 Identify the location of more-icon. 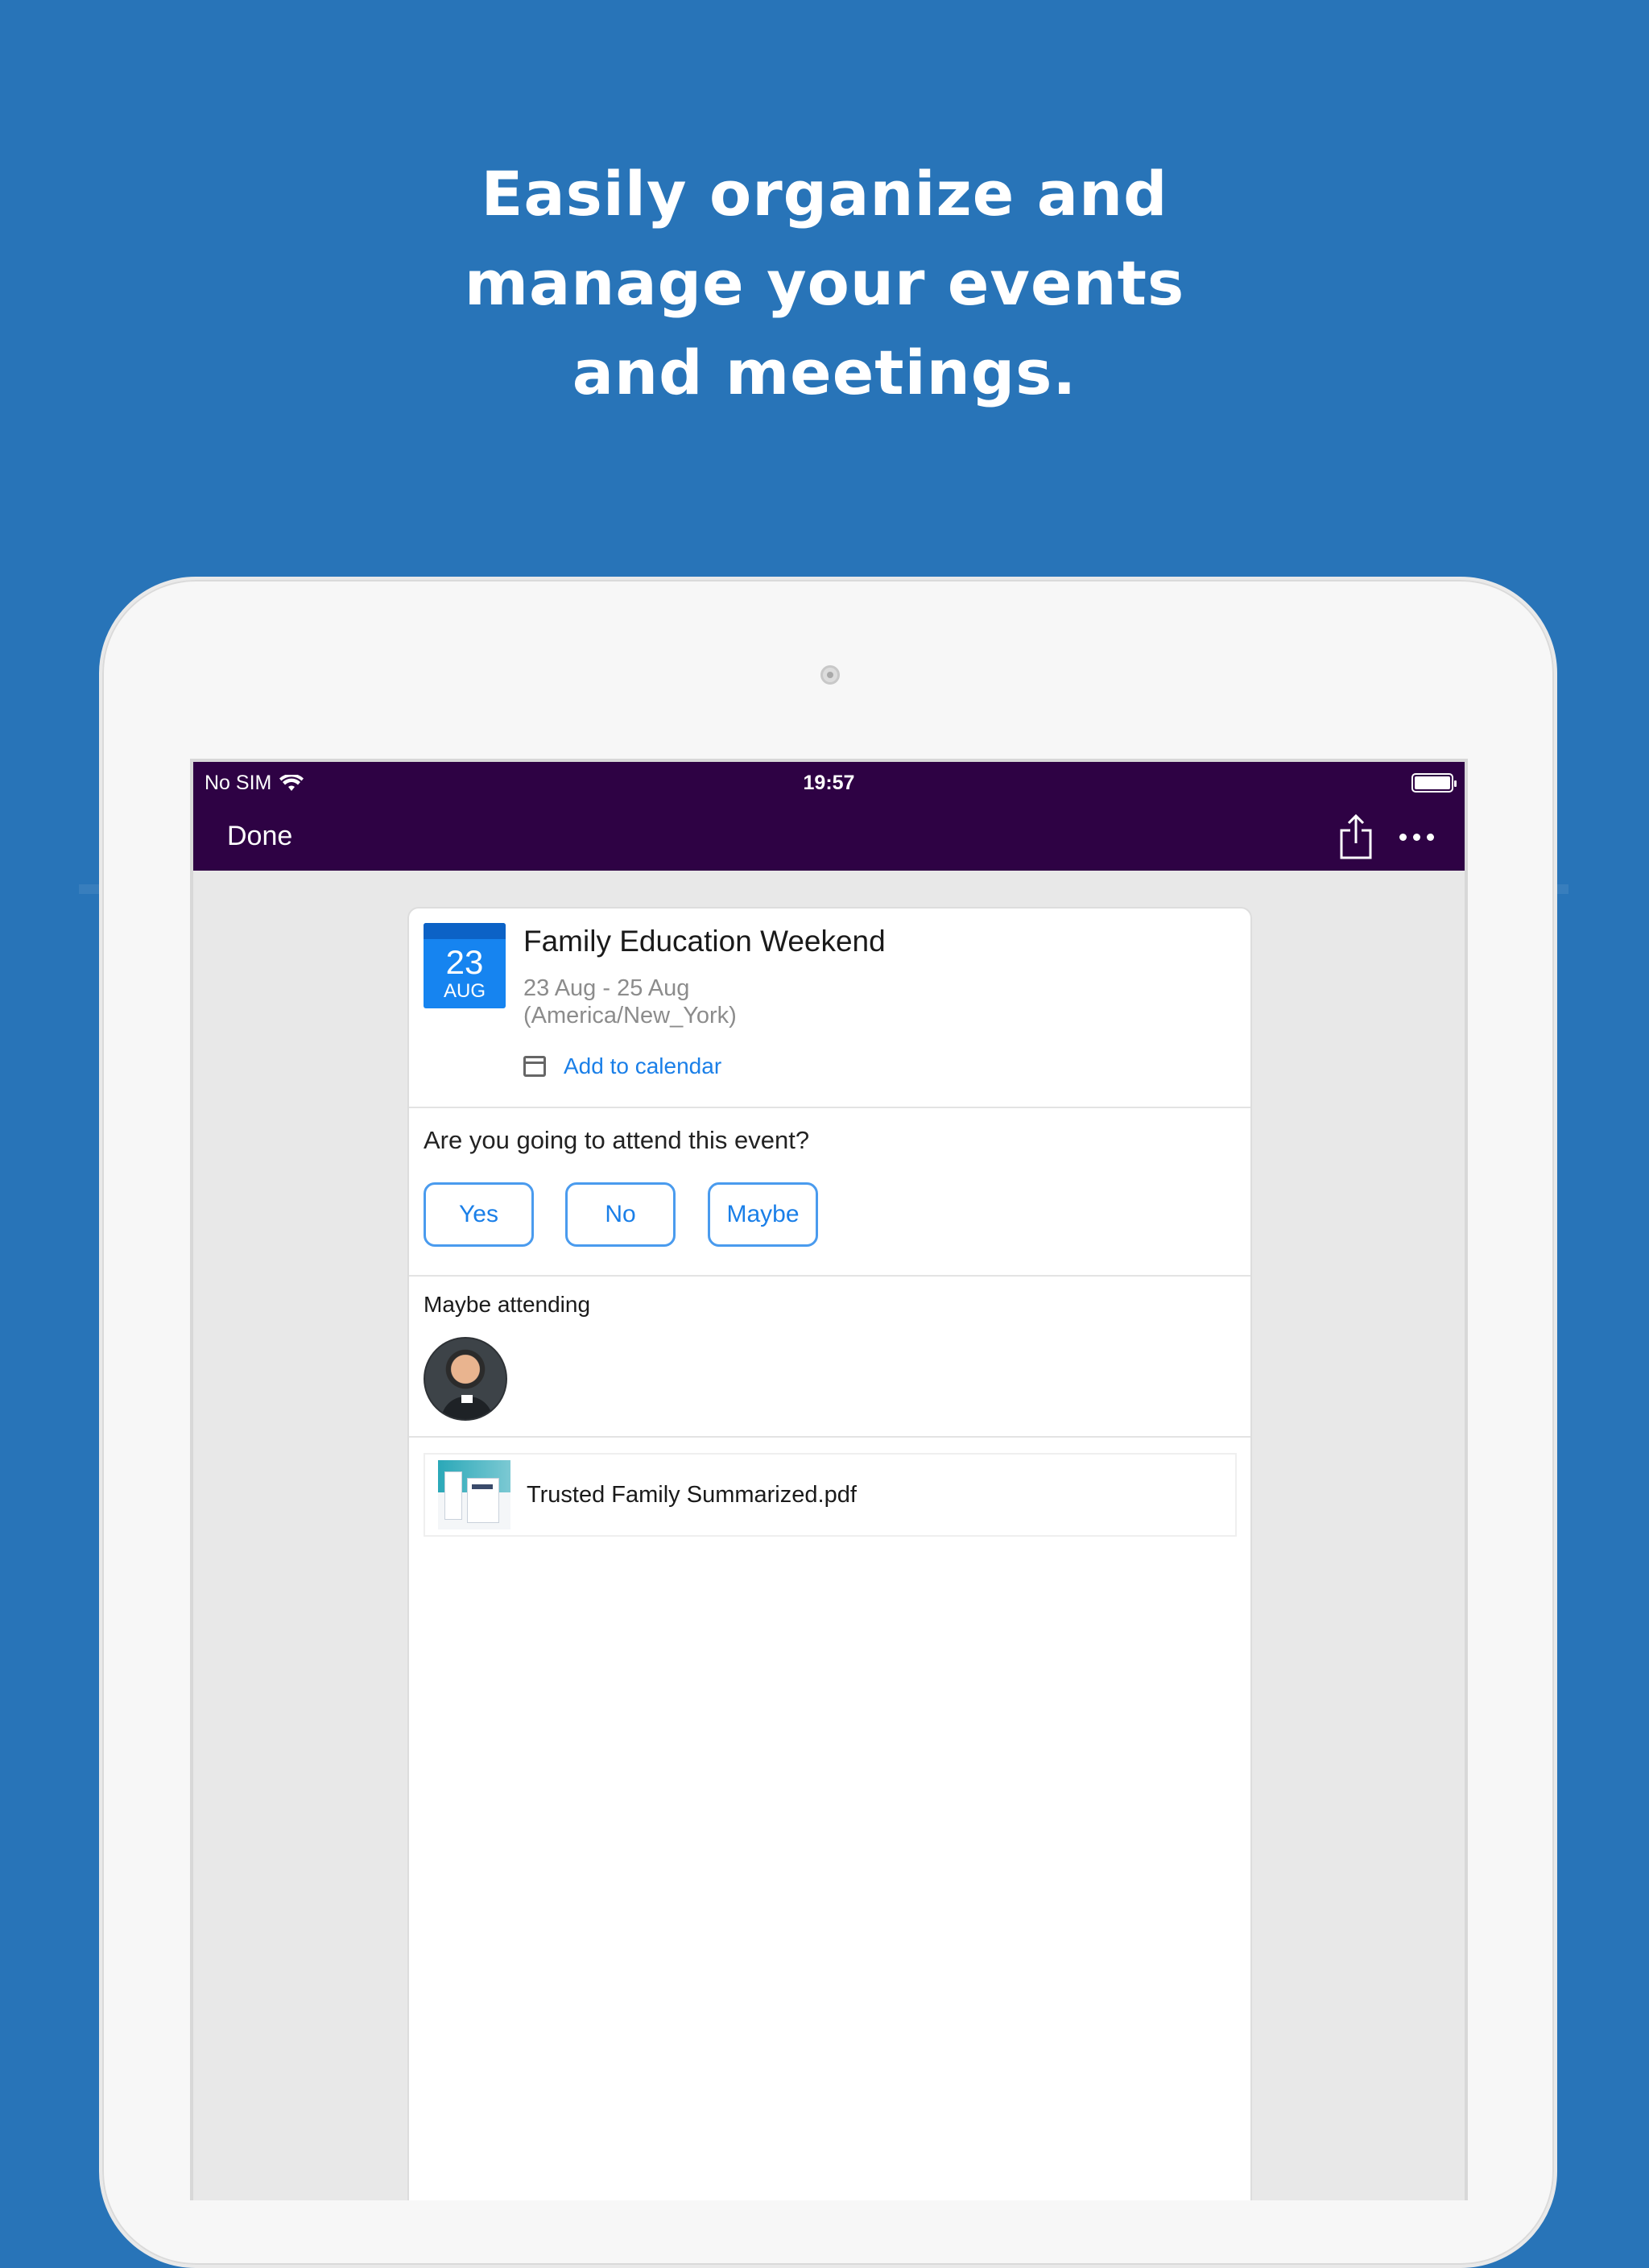
(1416, 837).